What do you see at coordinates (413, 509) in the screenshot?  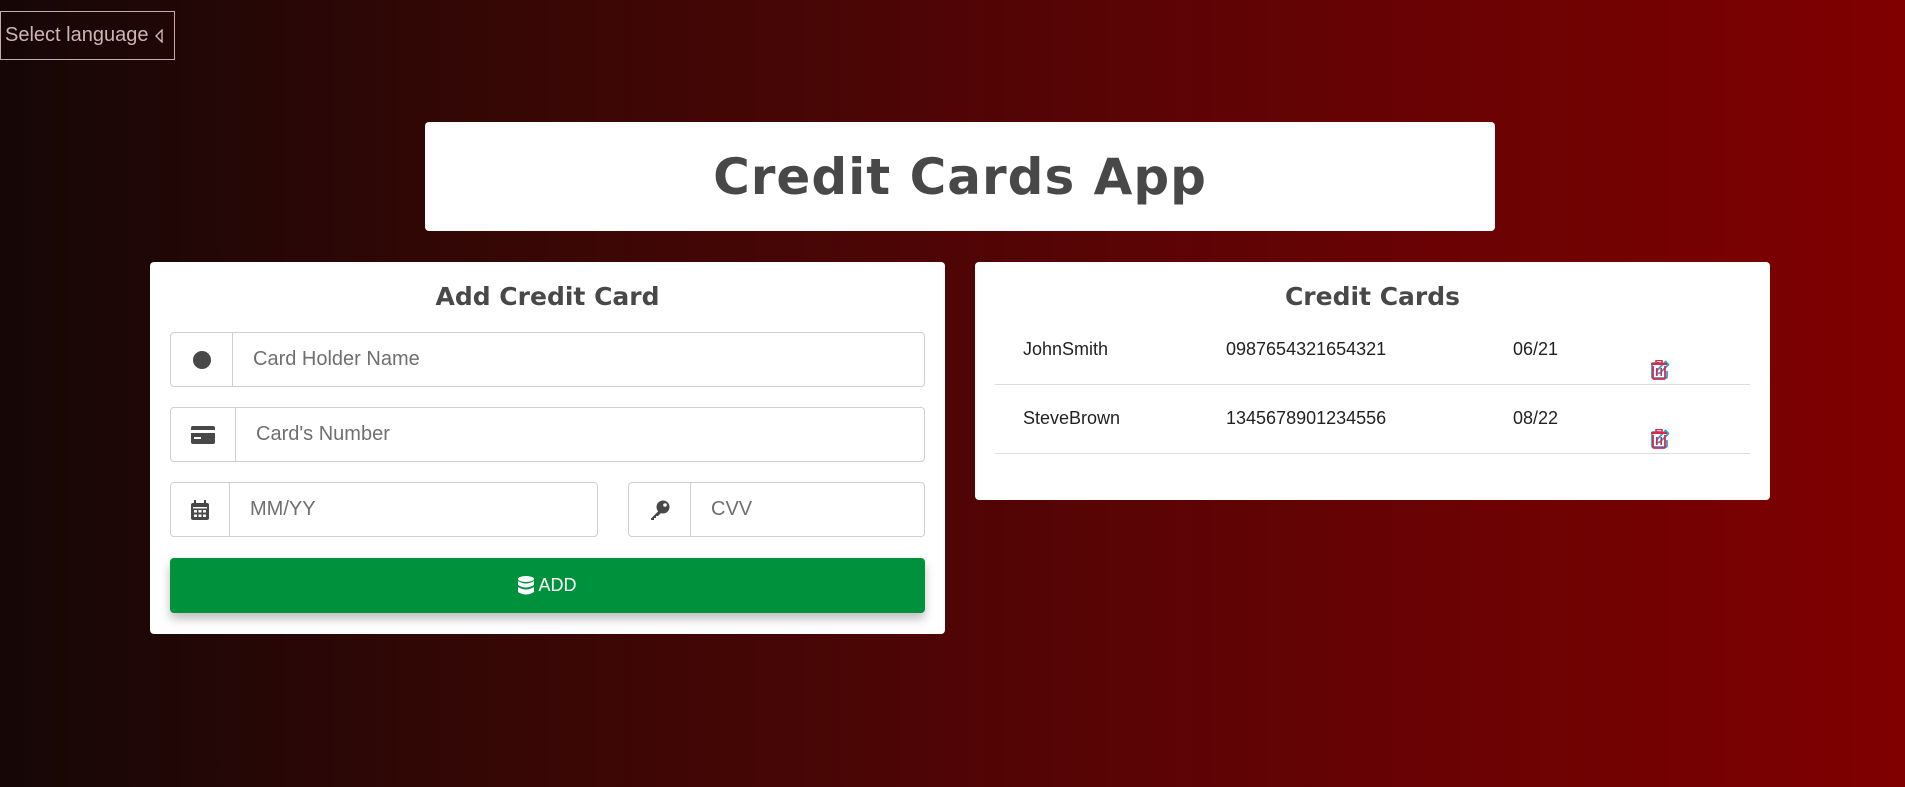 I see `expiry-input` at bounding box center [413, 509].